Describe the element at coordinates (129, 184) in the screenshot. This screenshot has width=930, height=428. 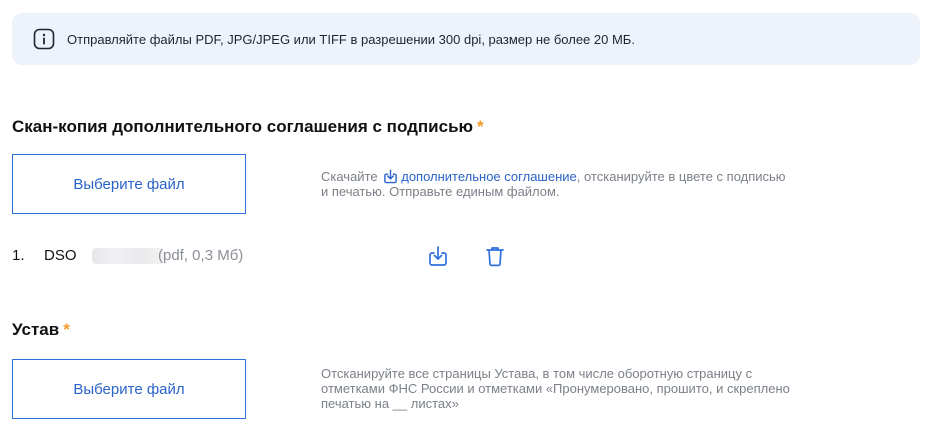
I see `choose-file-button-agreement: Выберите файл` at that location.